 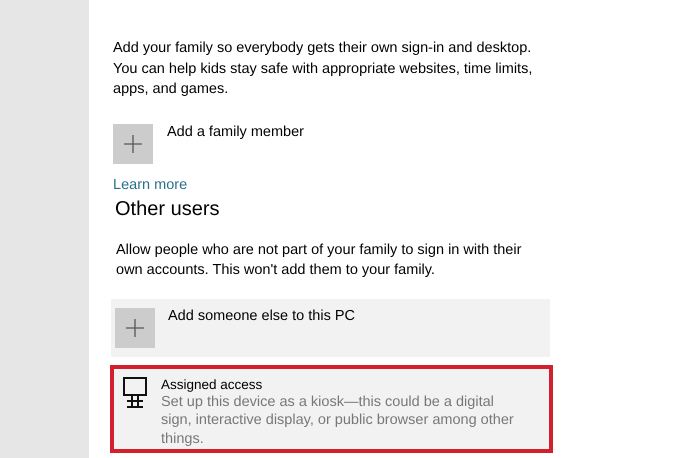 What do you see at coordinates (167, 209) in the screenshot?
I see `section-heading: Other users` at bounding box center [167, 209].